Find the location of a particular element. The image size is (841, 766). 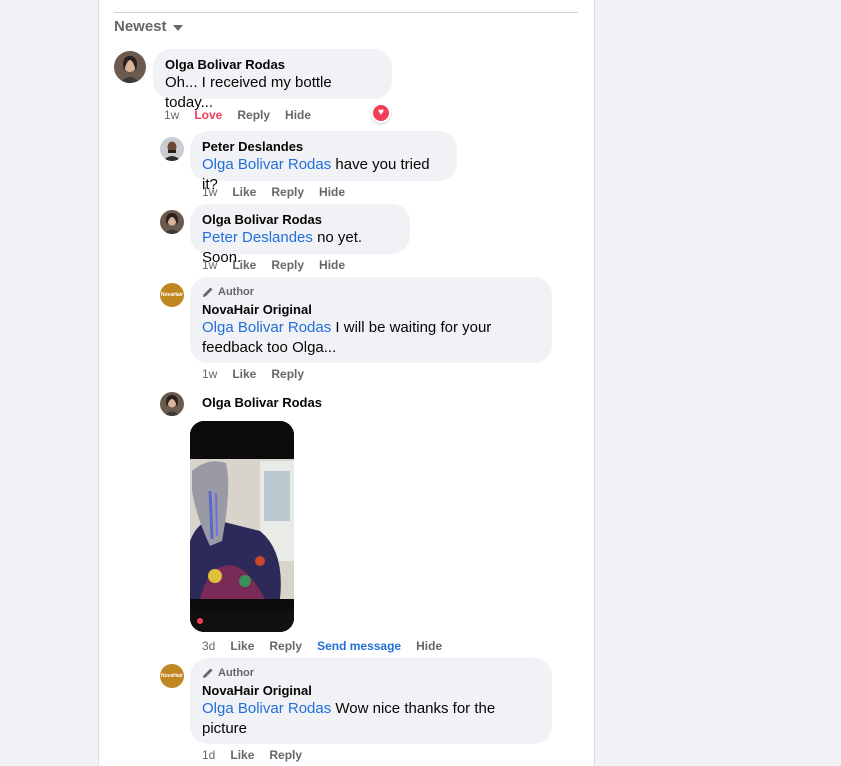

comment-actions: 3d Like Reply Send message Hide is located at coordinates (329, 646).